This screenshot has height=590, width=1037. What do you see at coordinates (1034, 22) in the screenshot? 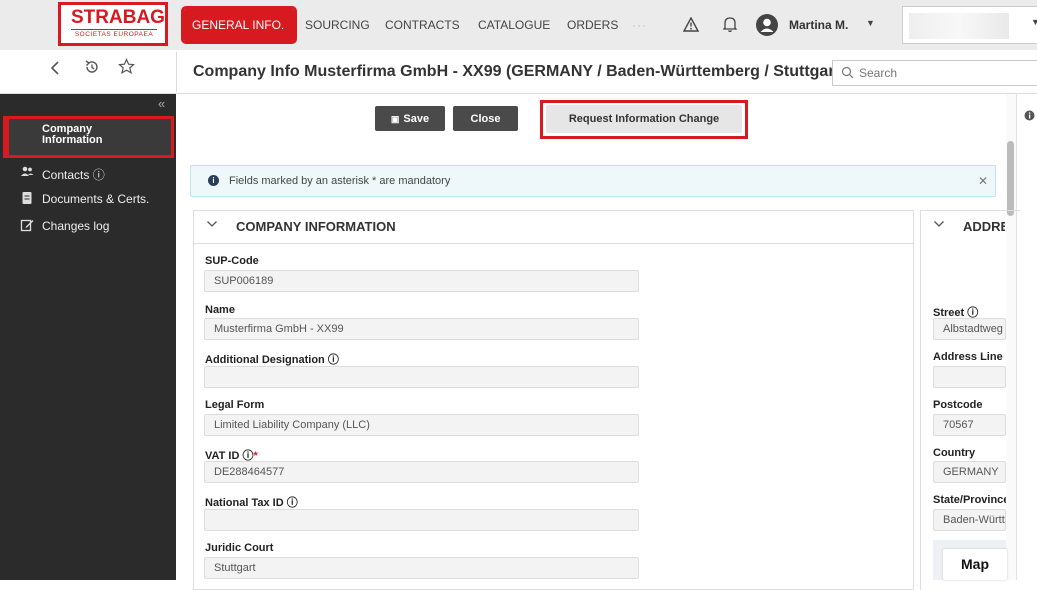
I see `chevron-down-icon: ▼` at bounding box center [1034, 22].